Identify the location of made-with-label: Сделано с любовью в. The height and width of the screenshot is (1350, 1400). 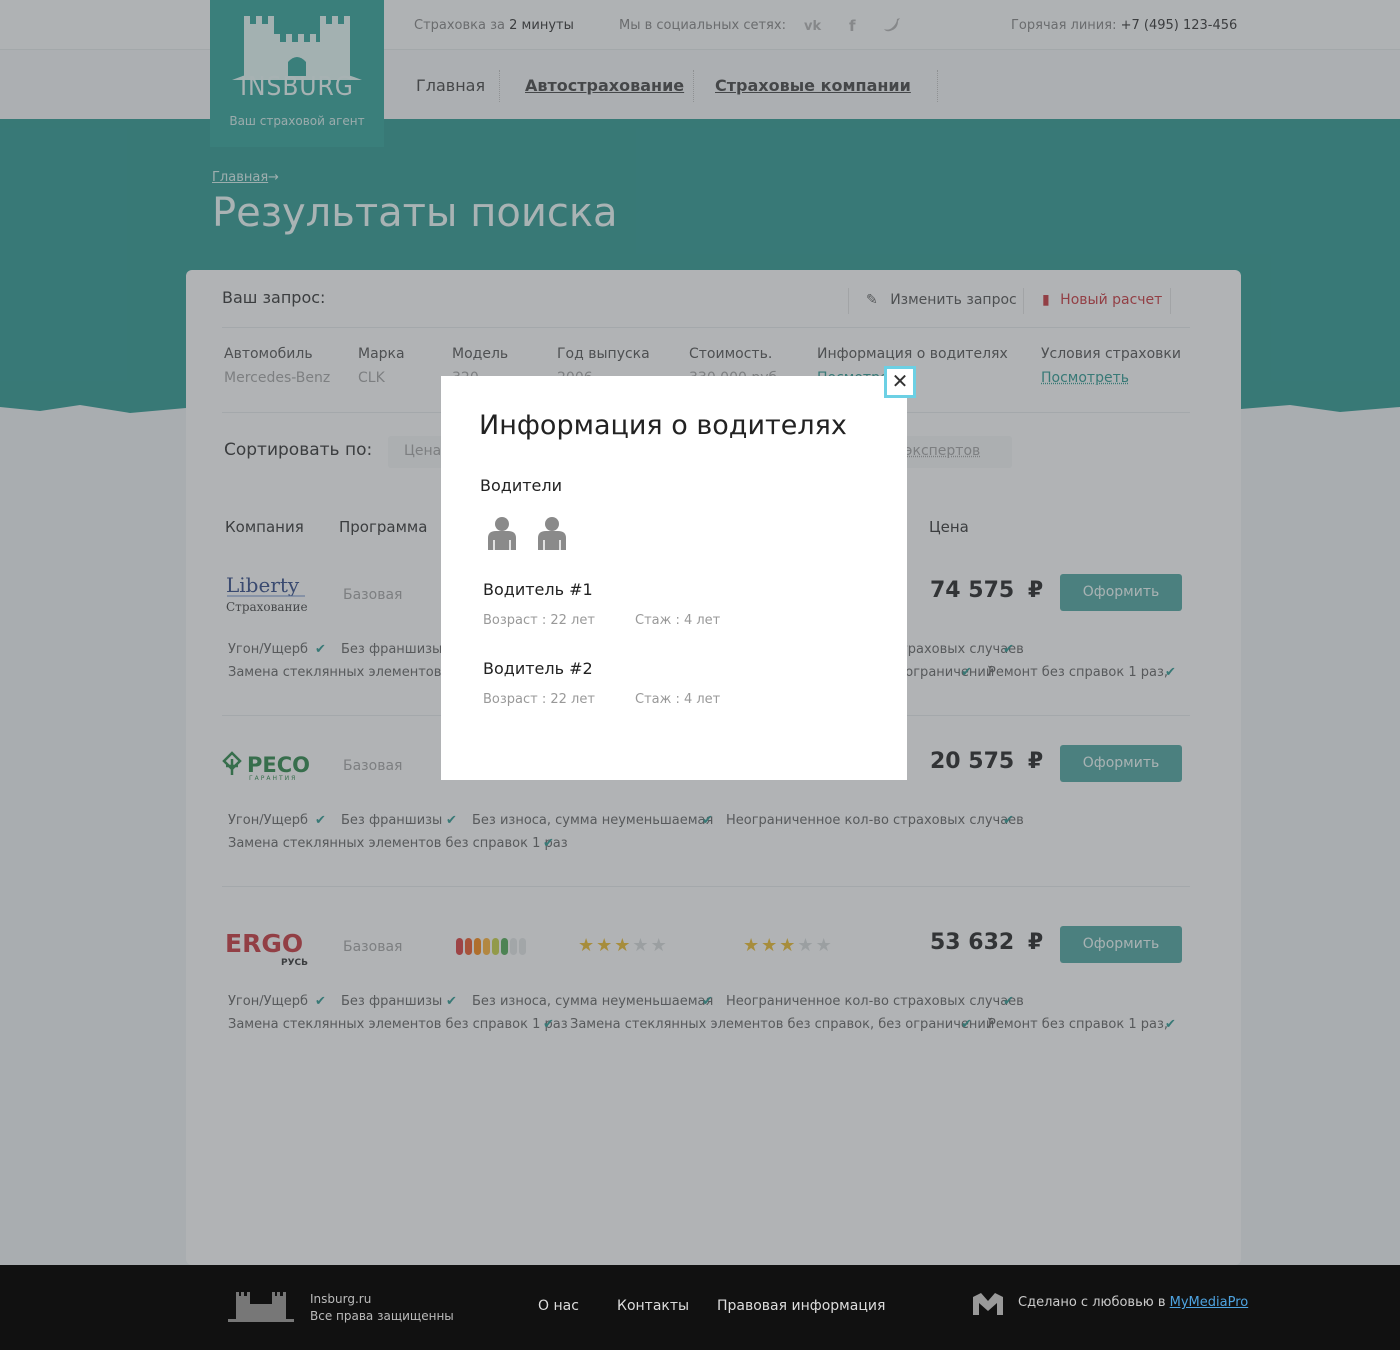
(1092, 1302).